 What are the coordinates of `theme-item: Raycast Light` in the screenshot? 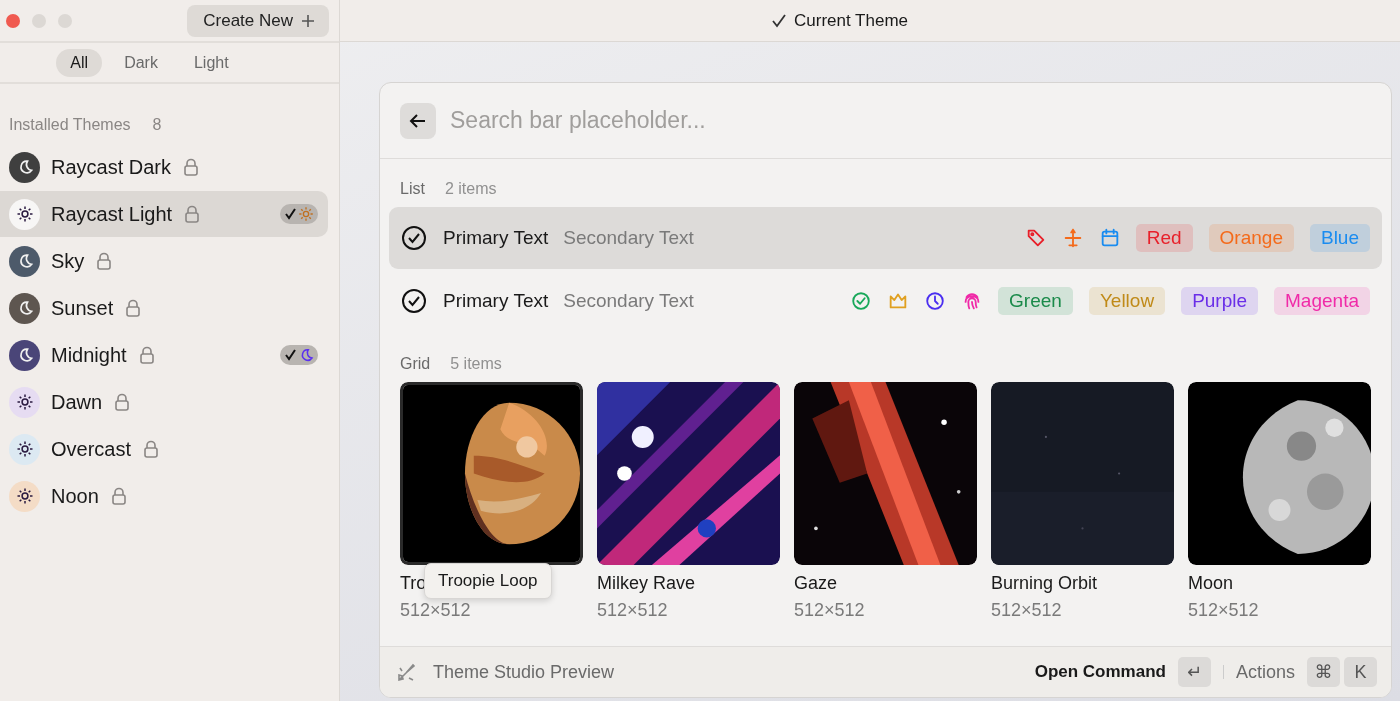 It's located at (164, 214).